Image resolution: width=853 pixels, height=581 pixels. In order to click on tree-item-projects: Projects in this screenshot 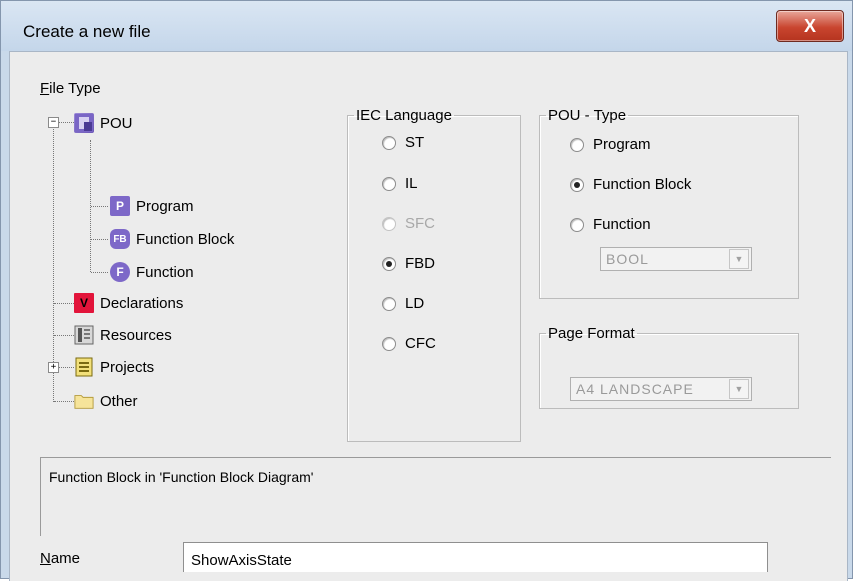, I will do `click(114, 367)`.